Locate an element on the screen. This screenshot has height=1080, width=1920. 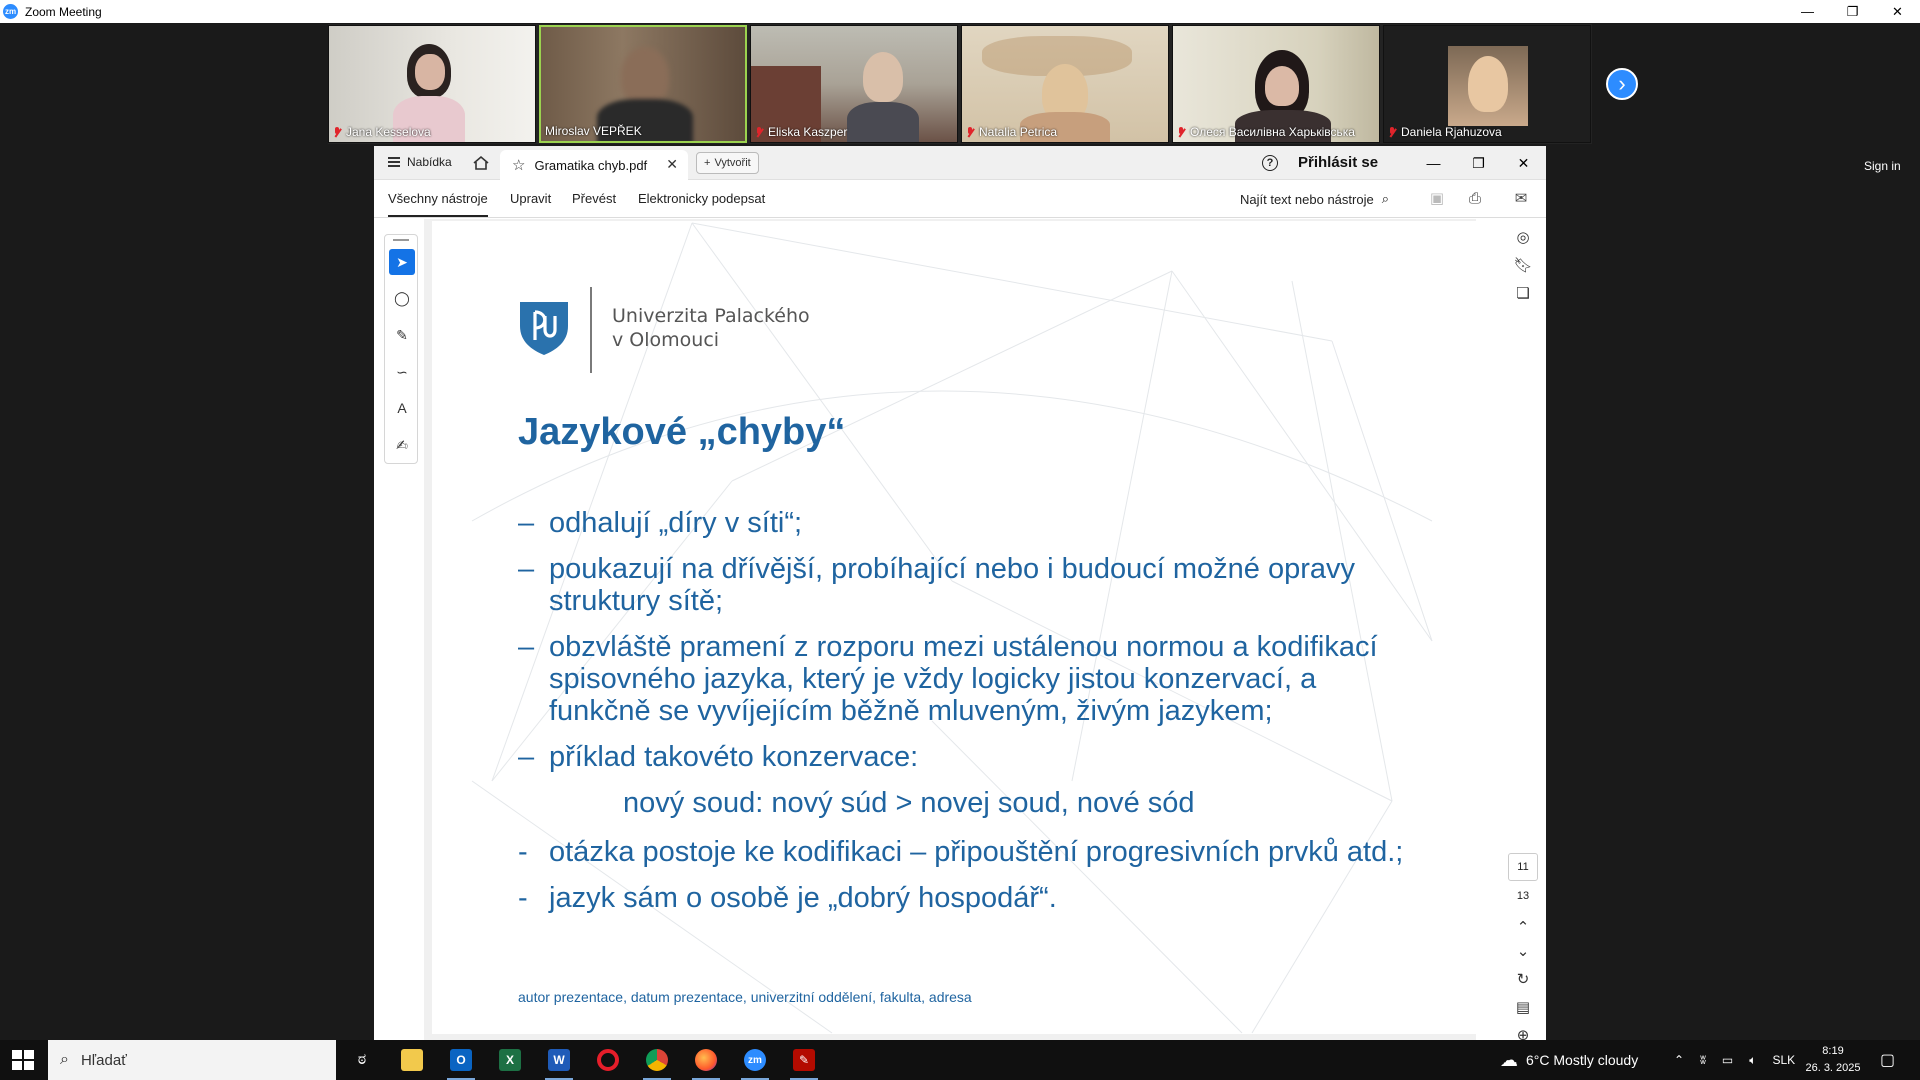
bookmarks-icon: 🔖︎ is located at coordinates (1522, 265).